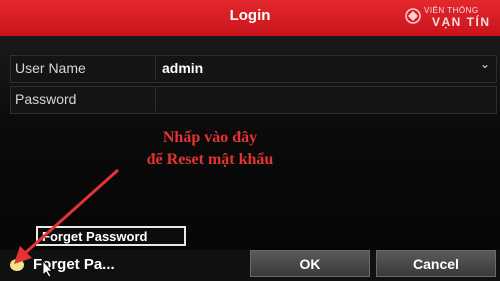 Image resolution: width=500 pixels, height=281 pixels. Describe the element at coordinates (413, 16) in the screenshot. I see `brand-logo-icon` at that location.